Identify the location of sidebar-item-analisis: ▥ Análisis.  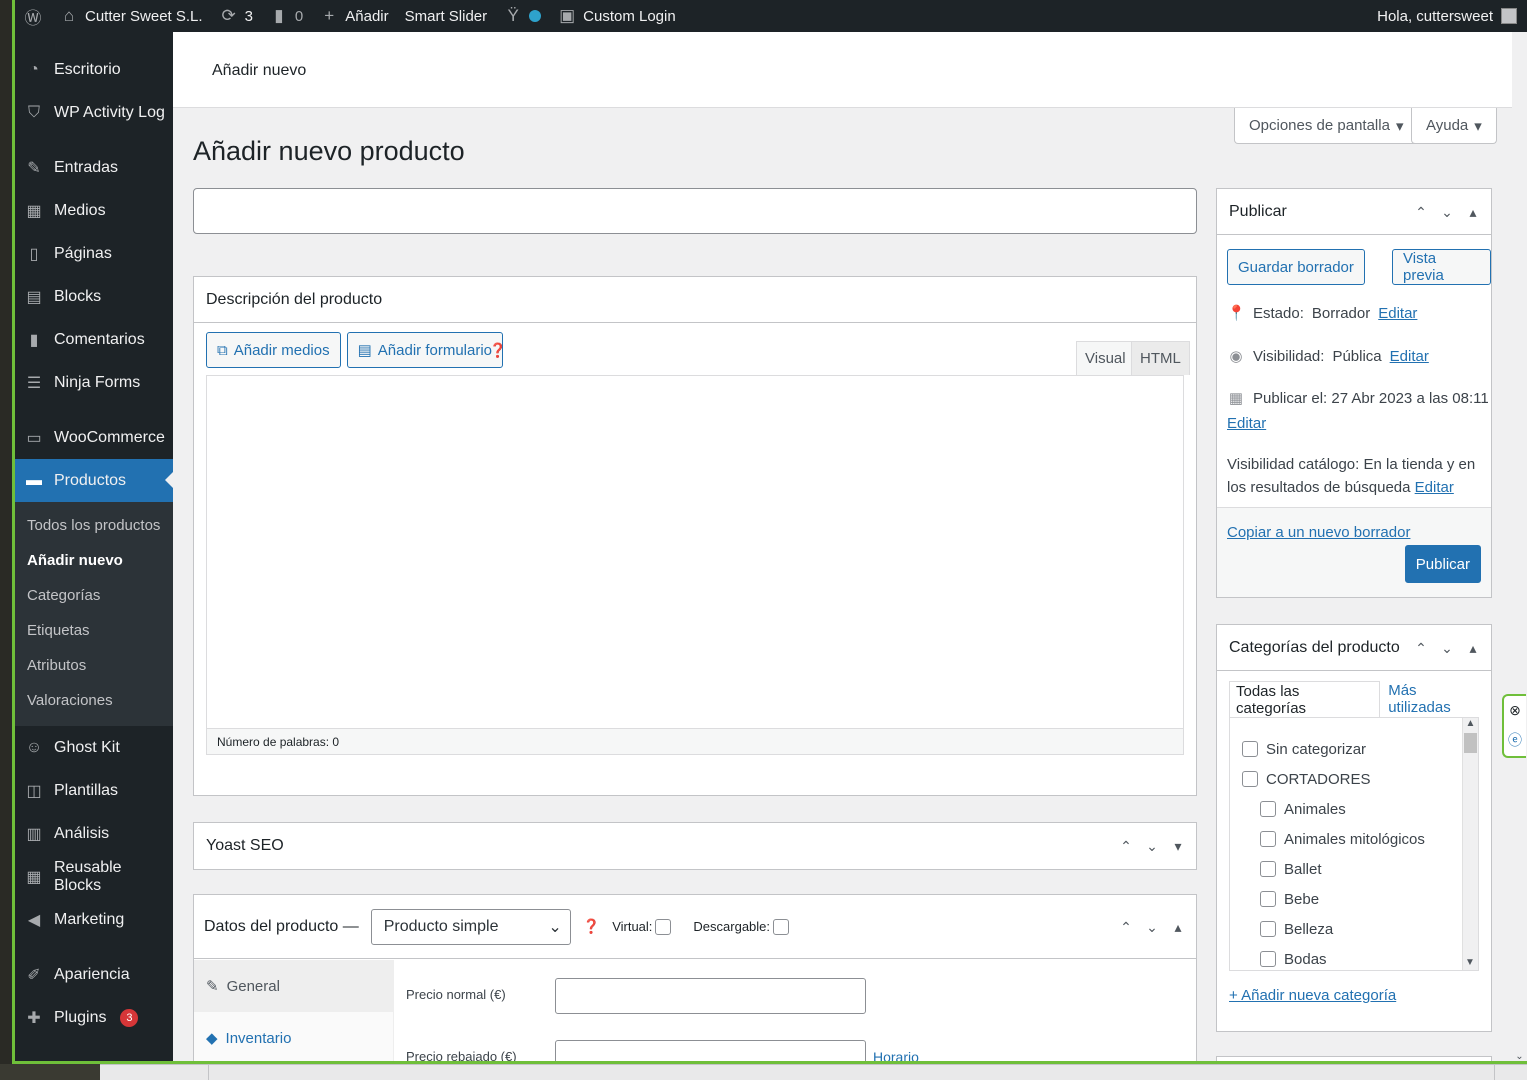
(94, 833).